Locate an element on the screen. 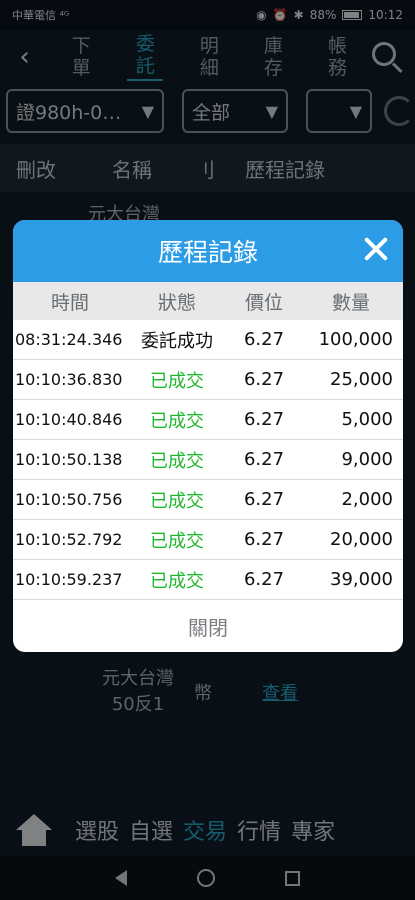 This screenshot has width=415, height=900. col-price: 價位 is located at coordinates (263, 302).